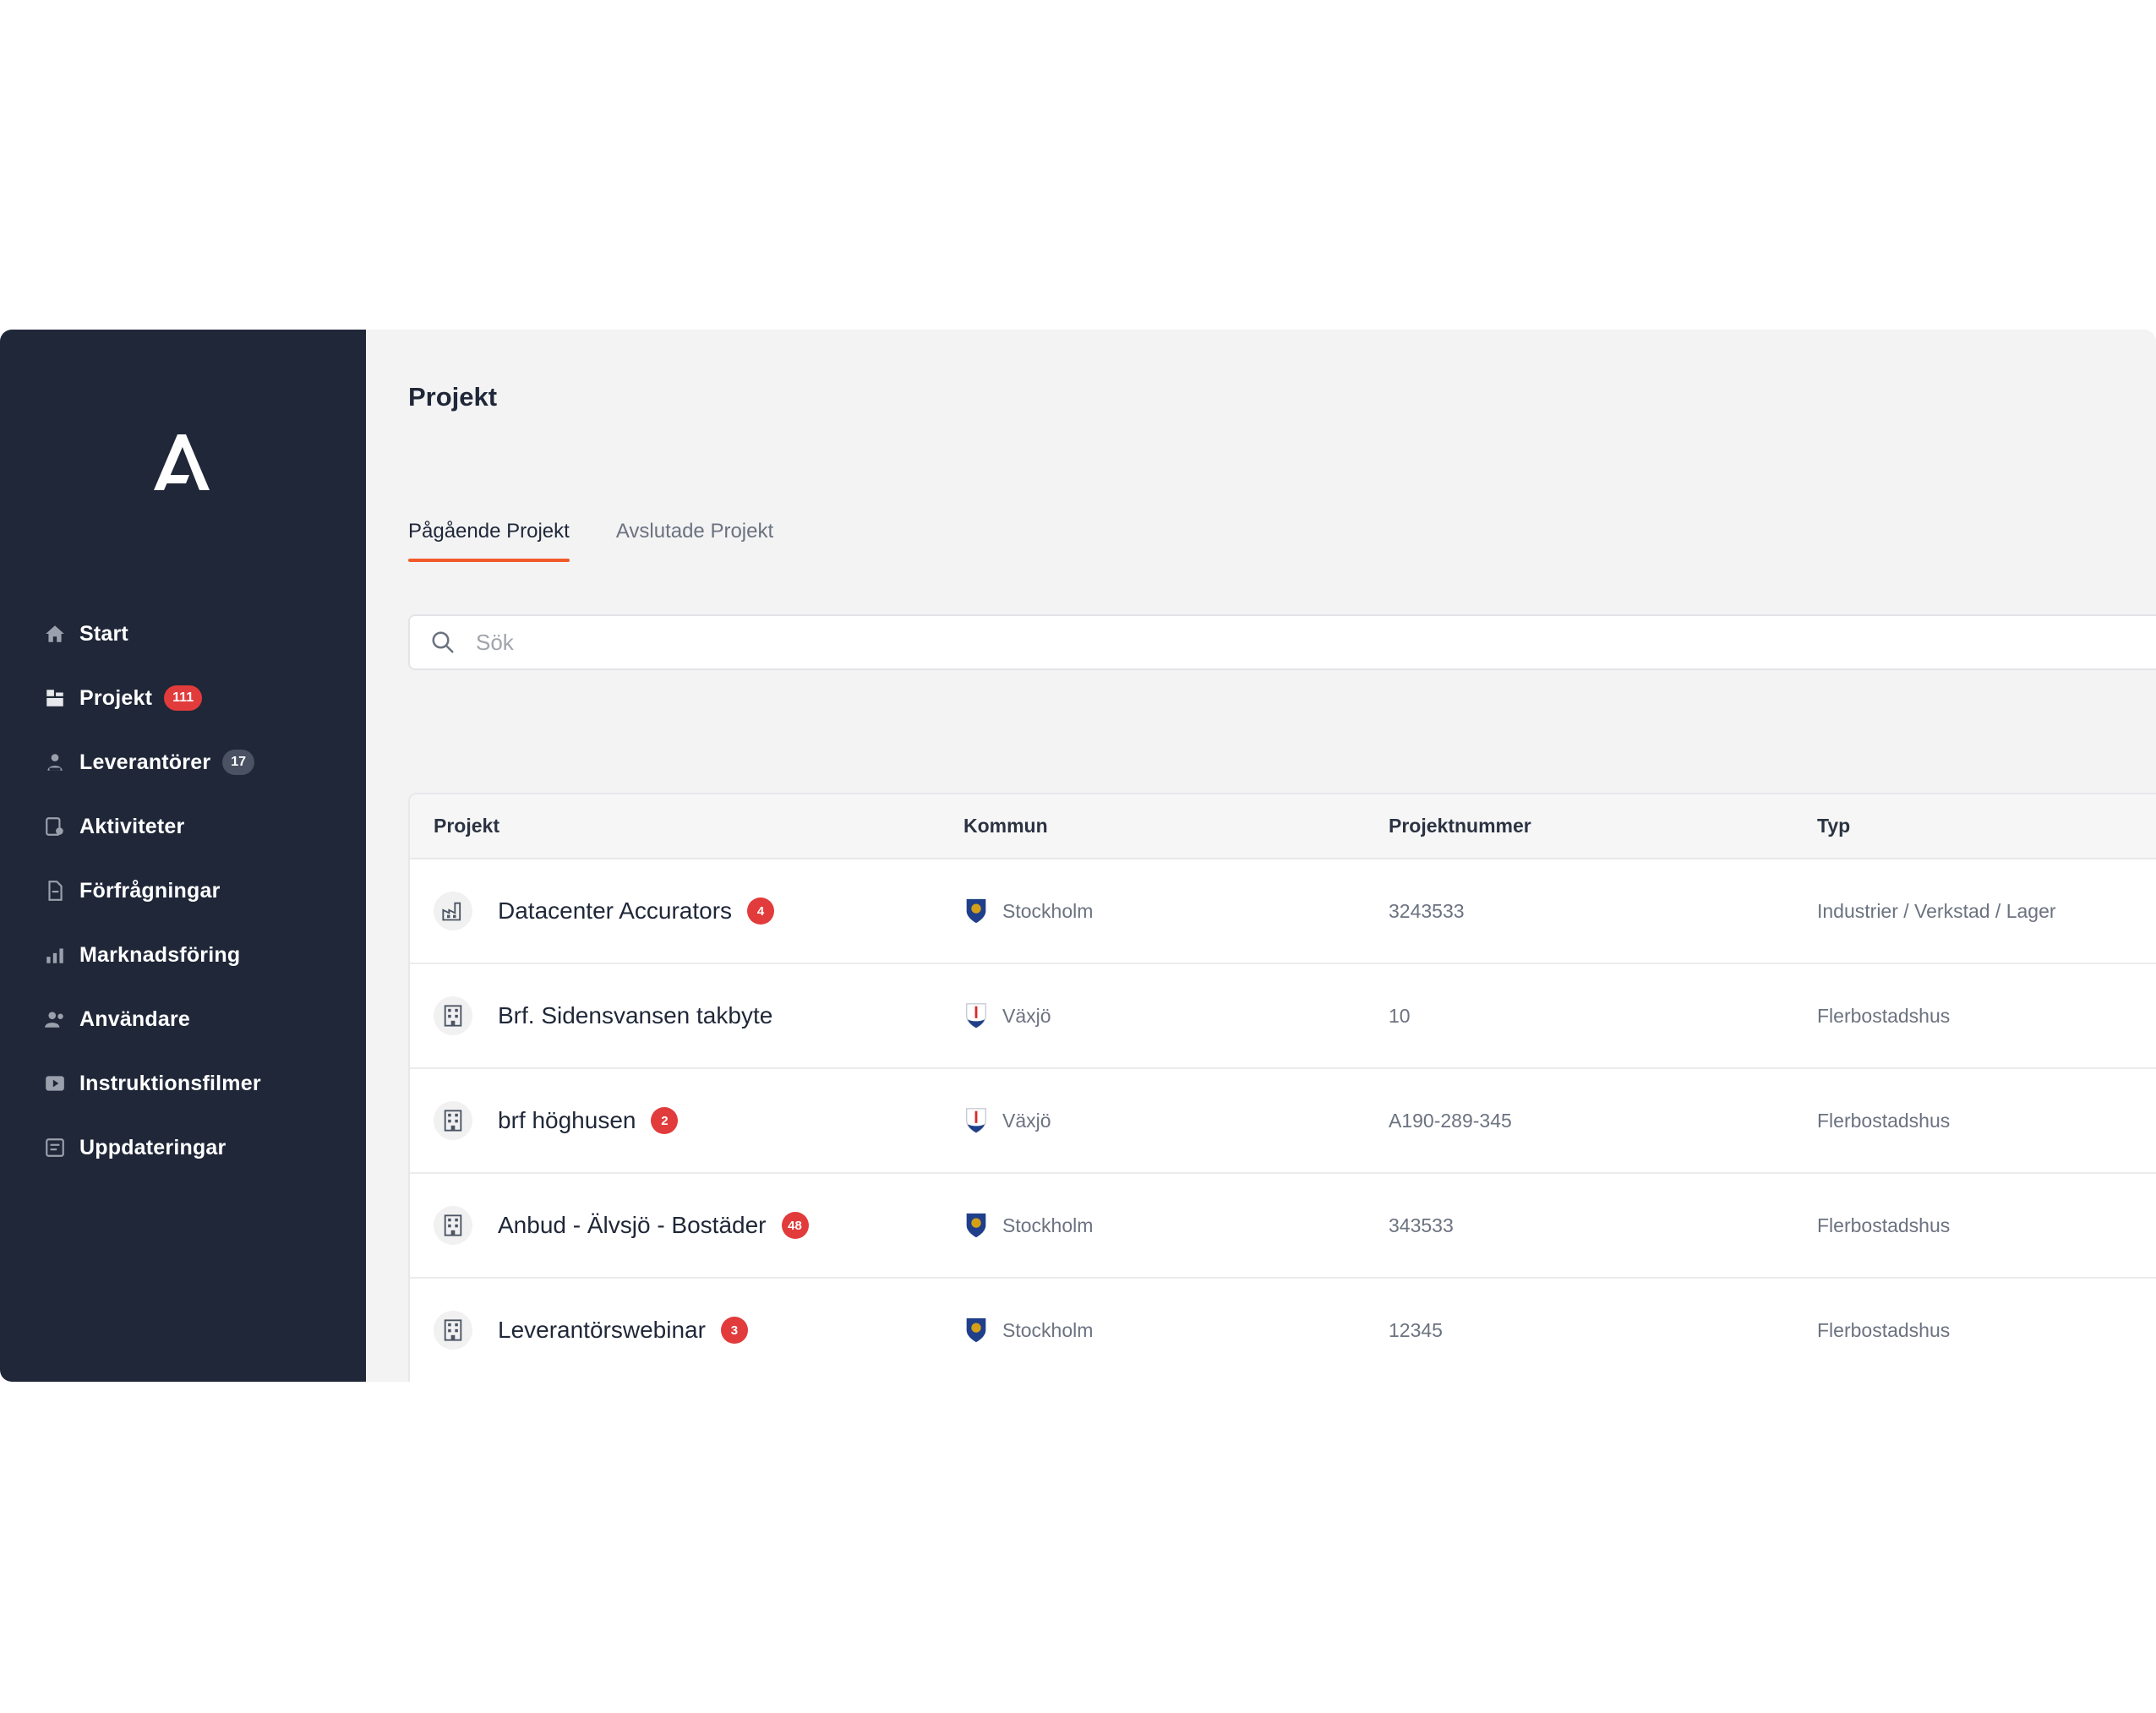 The height and width of the screenshot is (1713, 2156). Describe the element at coordinates (665, 1120) in the screenshot. I see `project-notification-badge: 2` at that location.